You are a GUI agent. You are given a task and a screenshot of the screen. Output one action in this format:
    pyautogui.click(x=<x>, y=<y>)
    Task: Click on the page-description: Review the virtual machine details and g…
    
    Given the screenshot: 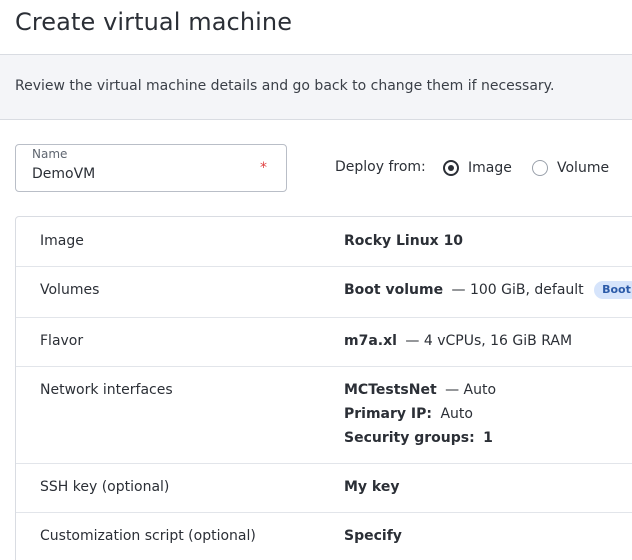 What is the action you would take?
    pyautogui.click(x=285, y=86)
    